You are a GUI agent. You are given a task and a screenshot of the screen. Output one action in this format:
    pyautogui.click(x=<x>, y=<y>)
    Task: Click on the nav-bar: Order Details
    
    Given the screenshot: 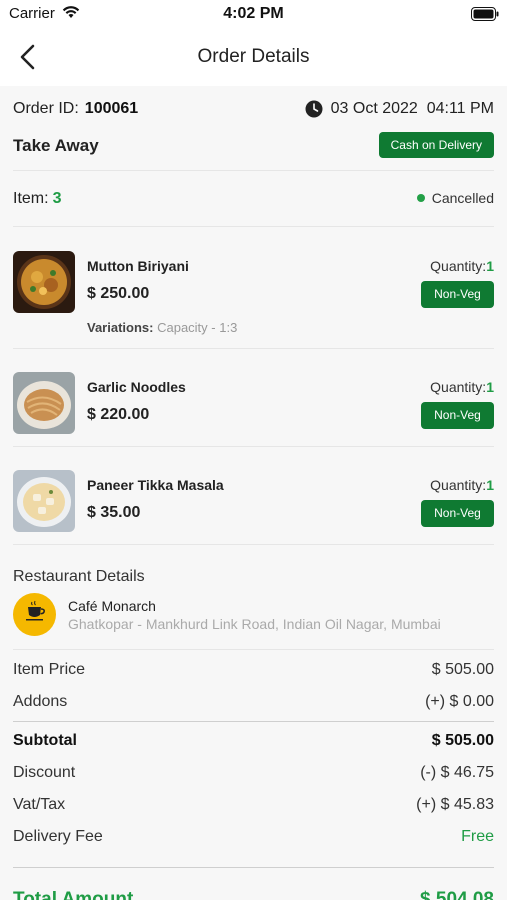 What is the action you would take?
    pyautogui.click(x=253, y=58)
    